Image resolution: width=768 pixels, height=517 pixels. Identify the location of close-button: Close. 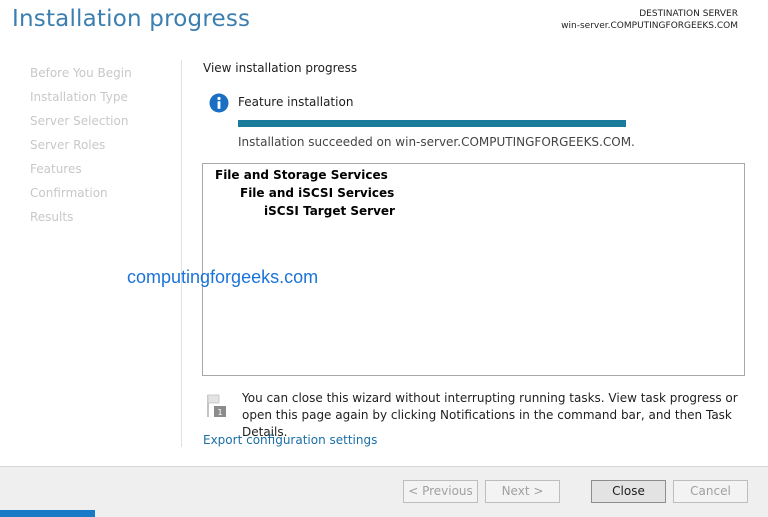
(628, 491).